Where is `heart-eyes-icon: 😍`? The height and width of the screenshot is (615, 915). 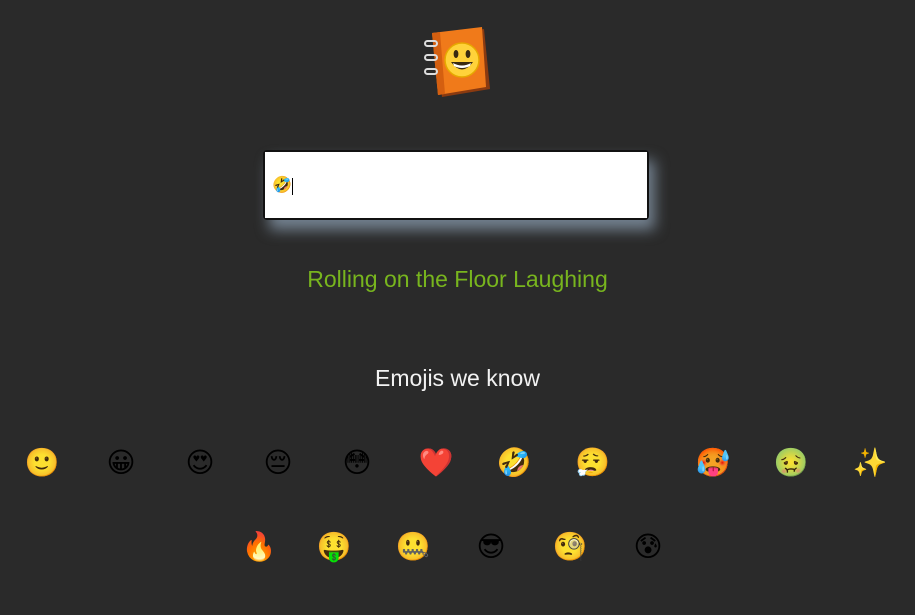 heart-eyes-icon: 😍 is located at coordinates (200, 463).